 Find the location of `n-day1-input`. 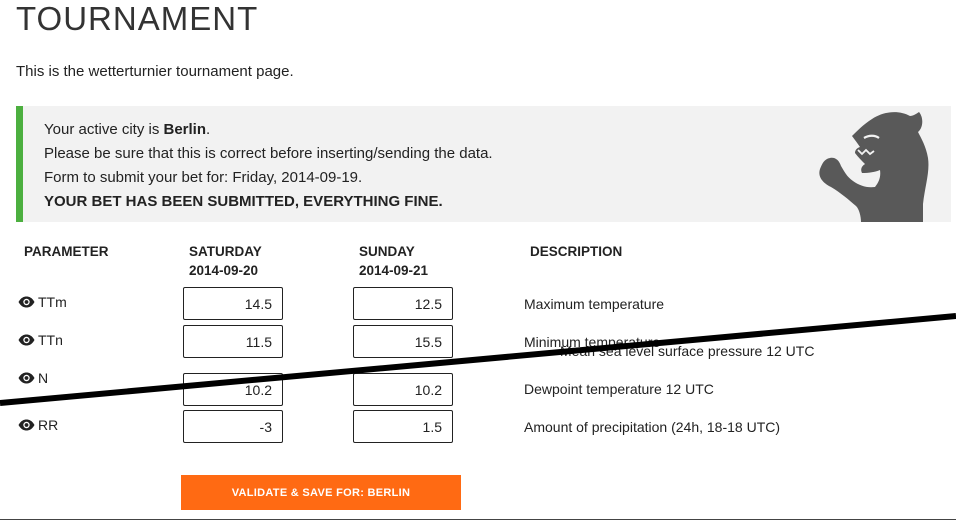

n-day1-input is located at coordinates (233, 389).